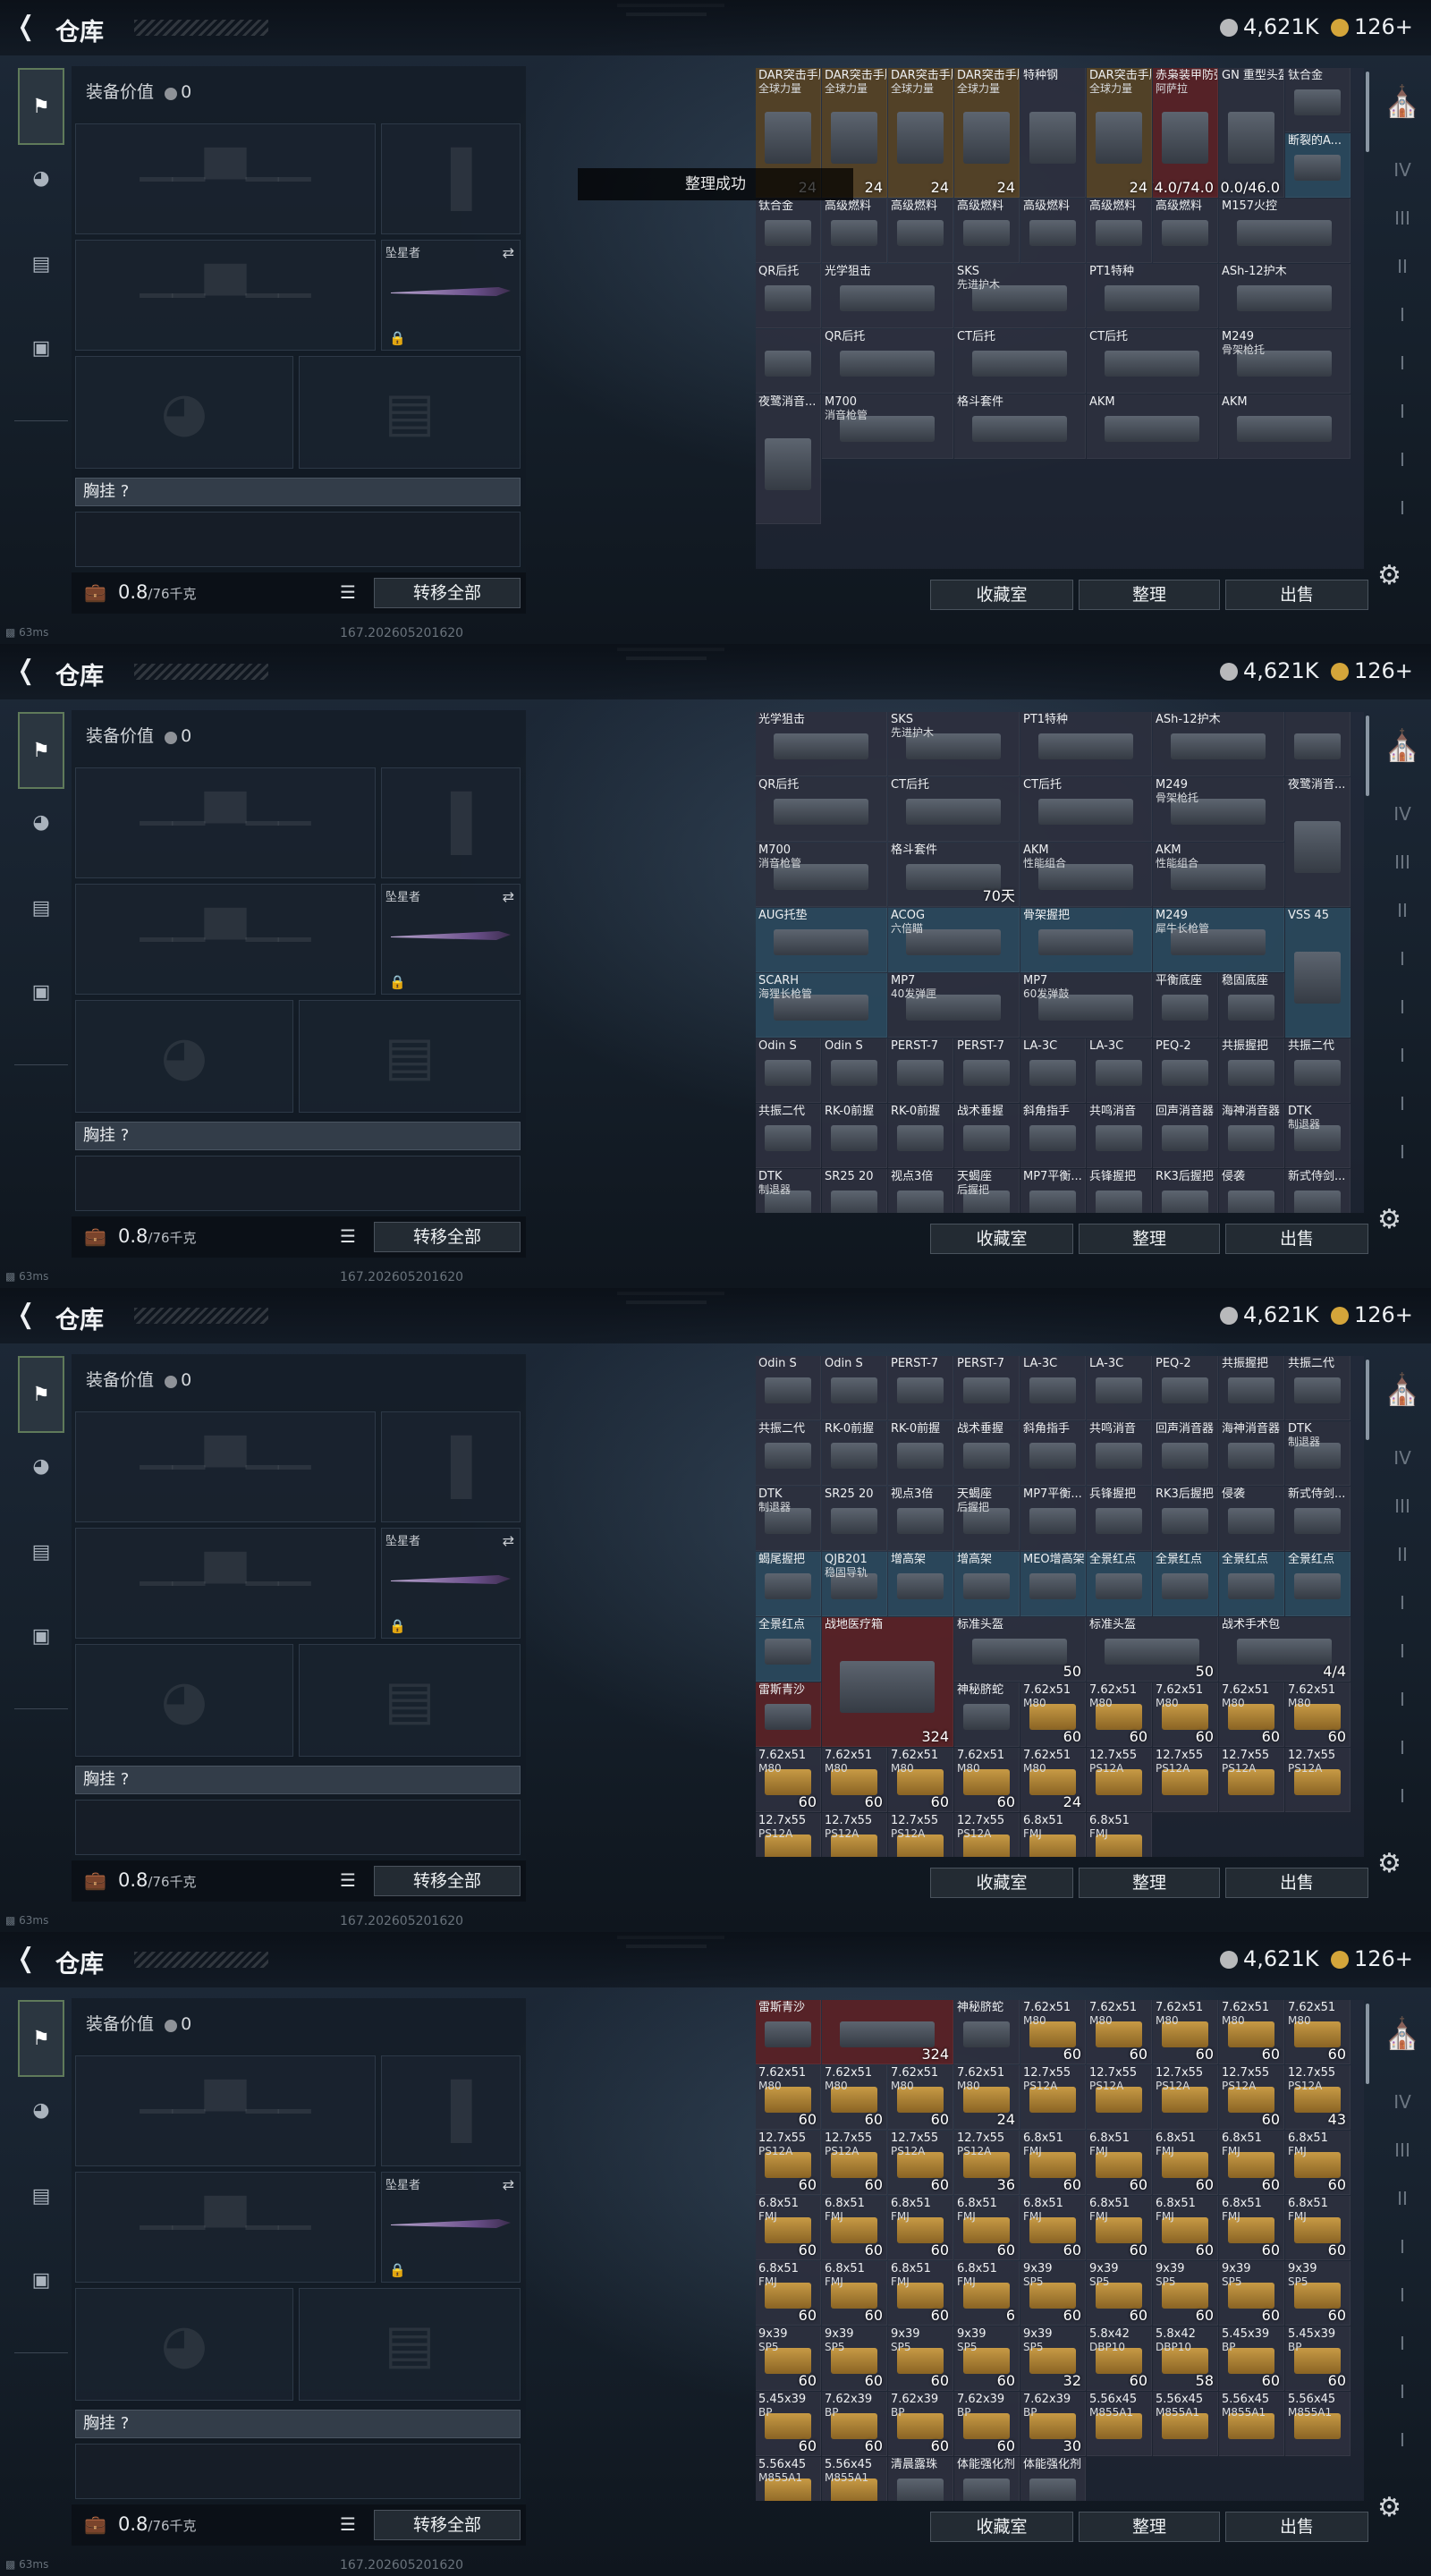  Describe the element at coordinates (1318, 2097) in the screenshot. I see `inventory-item: 12.7x55 PS12A 43` at that location.